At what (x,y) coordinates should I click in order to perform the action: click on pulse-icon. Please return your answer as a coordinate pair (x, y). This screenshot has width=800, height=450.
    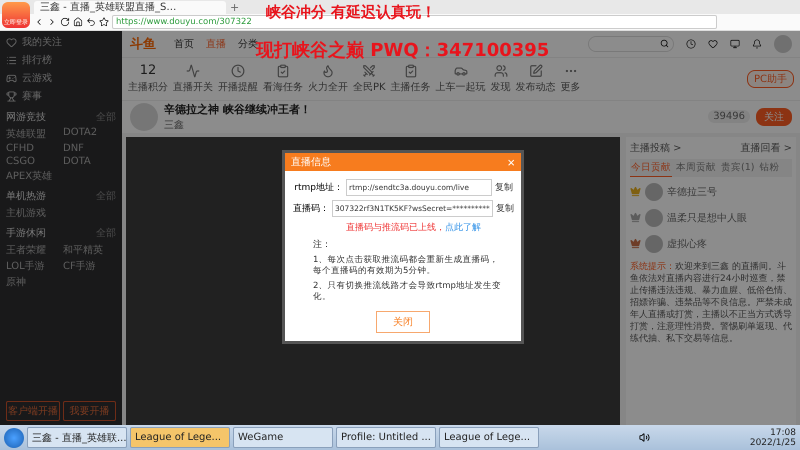
    Looking at the image, I should click on (193, 71).